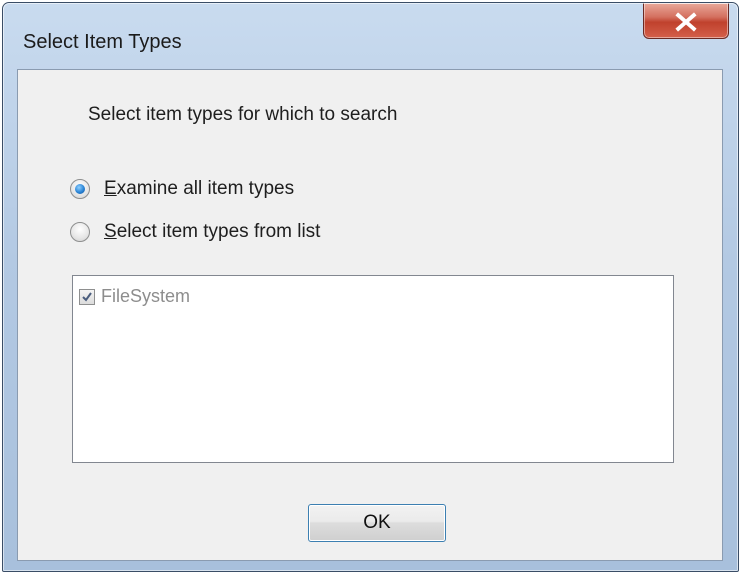 The image size is (743, 576). I want to click on item-label-filesystem: FileSystem, so click(146, 296).